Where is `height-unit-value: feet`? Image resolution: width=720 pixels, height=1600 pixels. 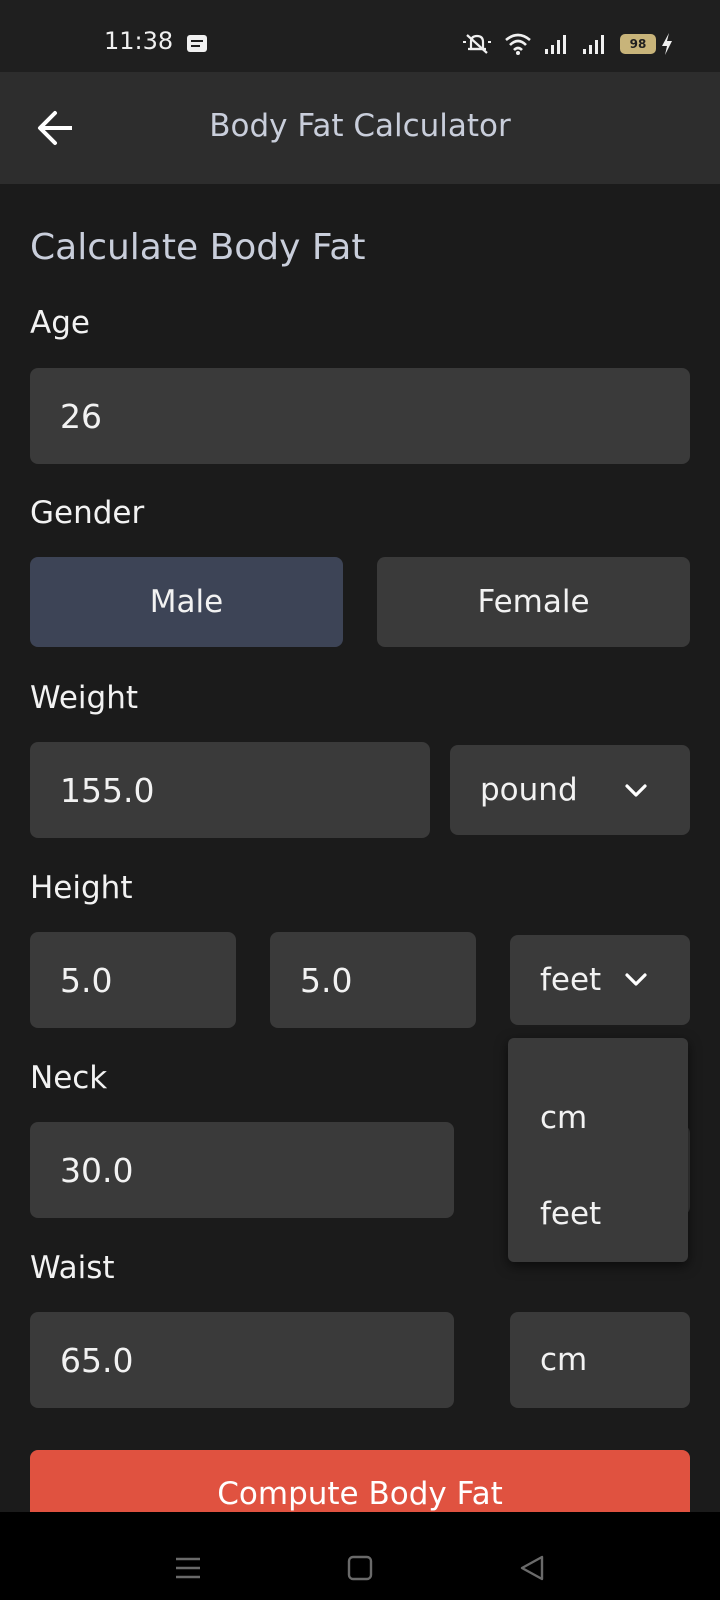 height-unit-value: feet is located at coordinates (571, 980).